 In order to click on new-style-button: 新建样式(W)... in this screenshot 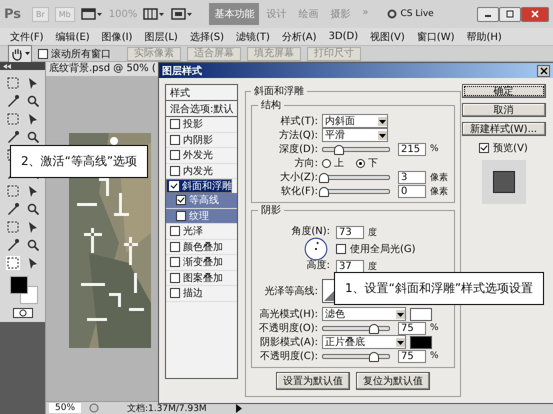, I will do `click(504, 129)`.